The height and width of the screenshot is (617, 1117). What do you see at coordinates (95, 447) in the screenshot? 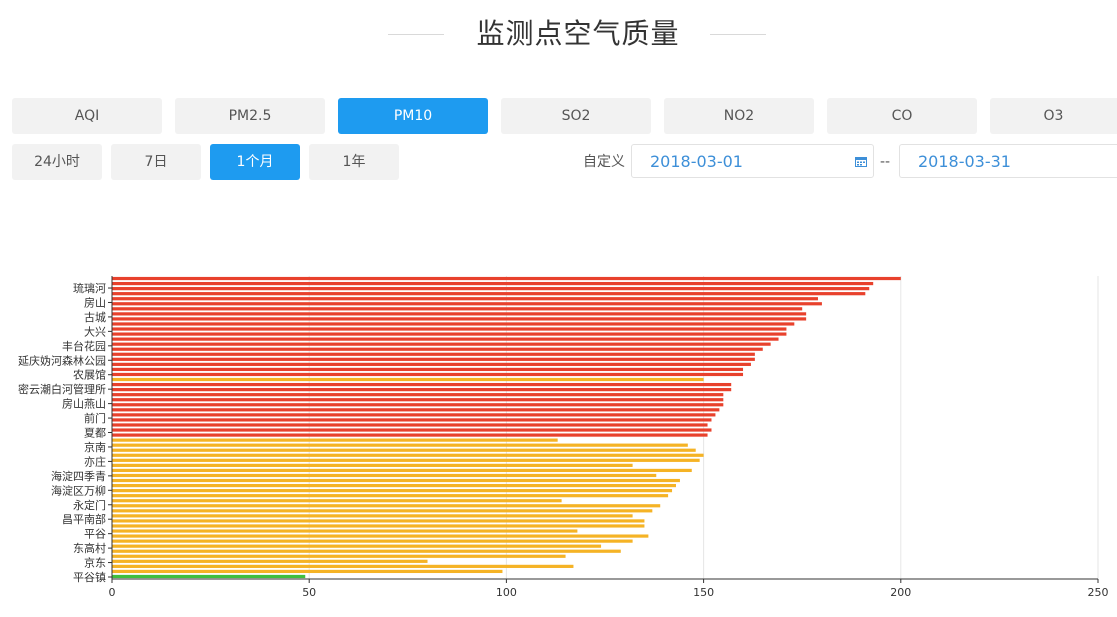
I see `y-tick-label: 京南` at bounding box center [95, 447].